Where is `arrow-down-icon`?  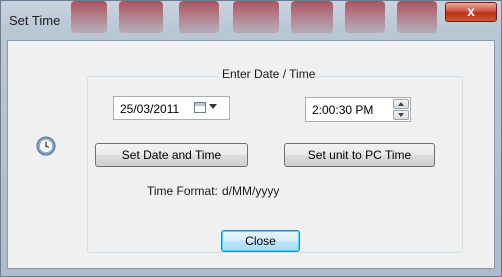 arrow-down-icon is located at coordinates (401, 115).